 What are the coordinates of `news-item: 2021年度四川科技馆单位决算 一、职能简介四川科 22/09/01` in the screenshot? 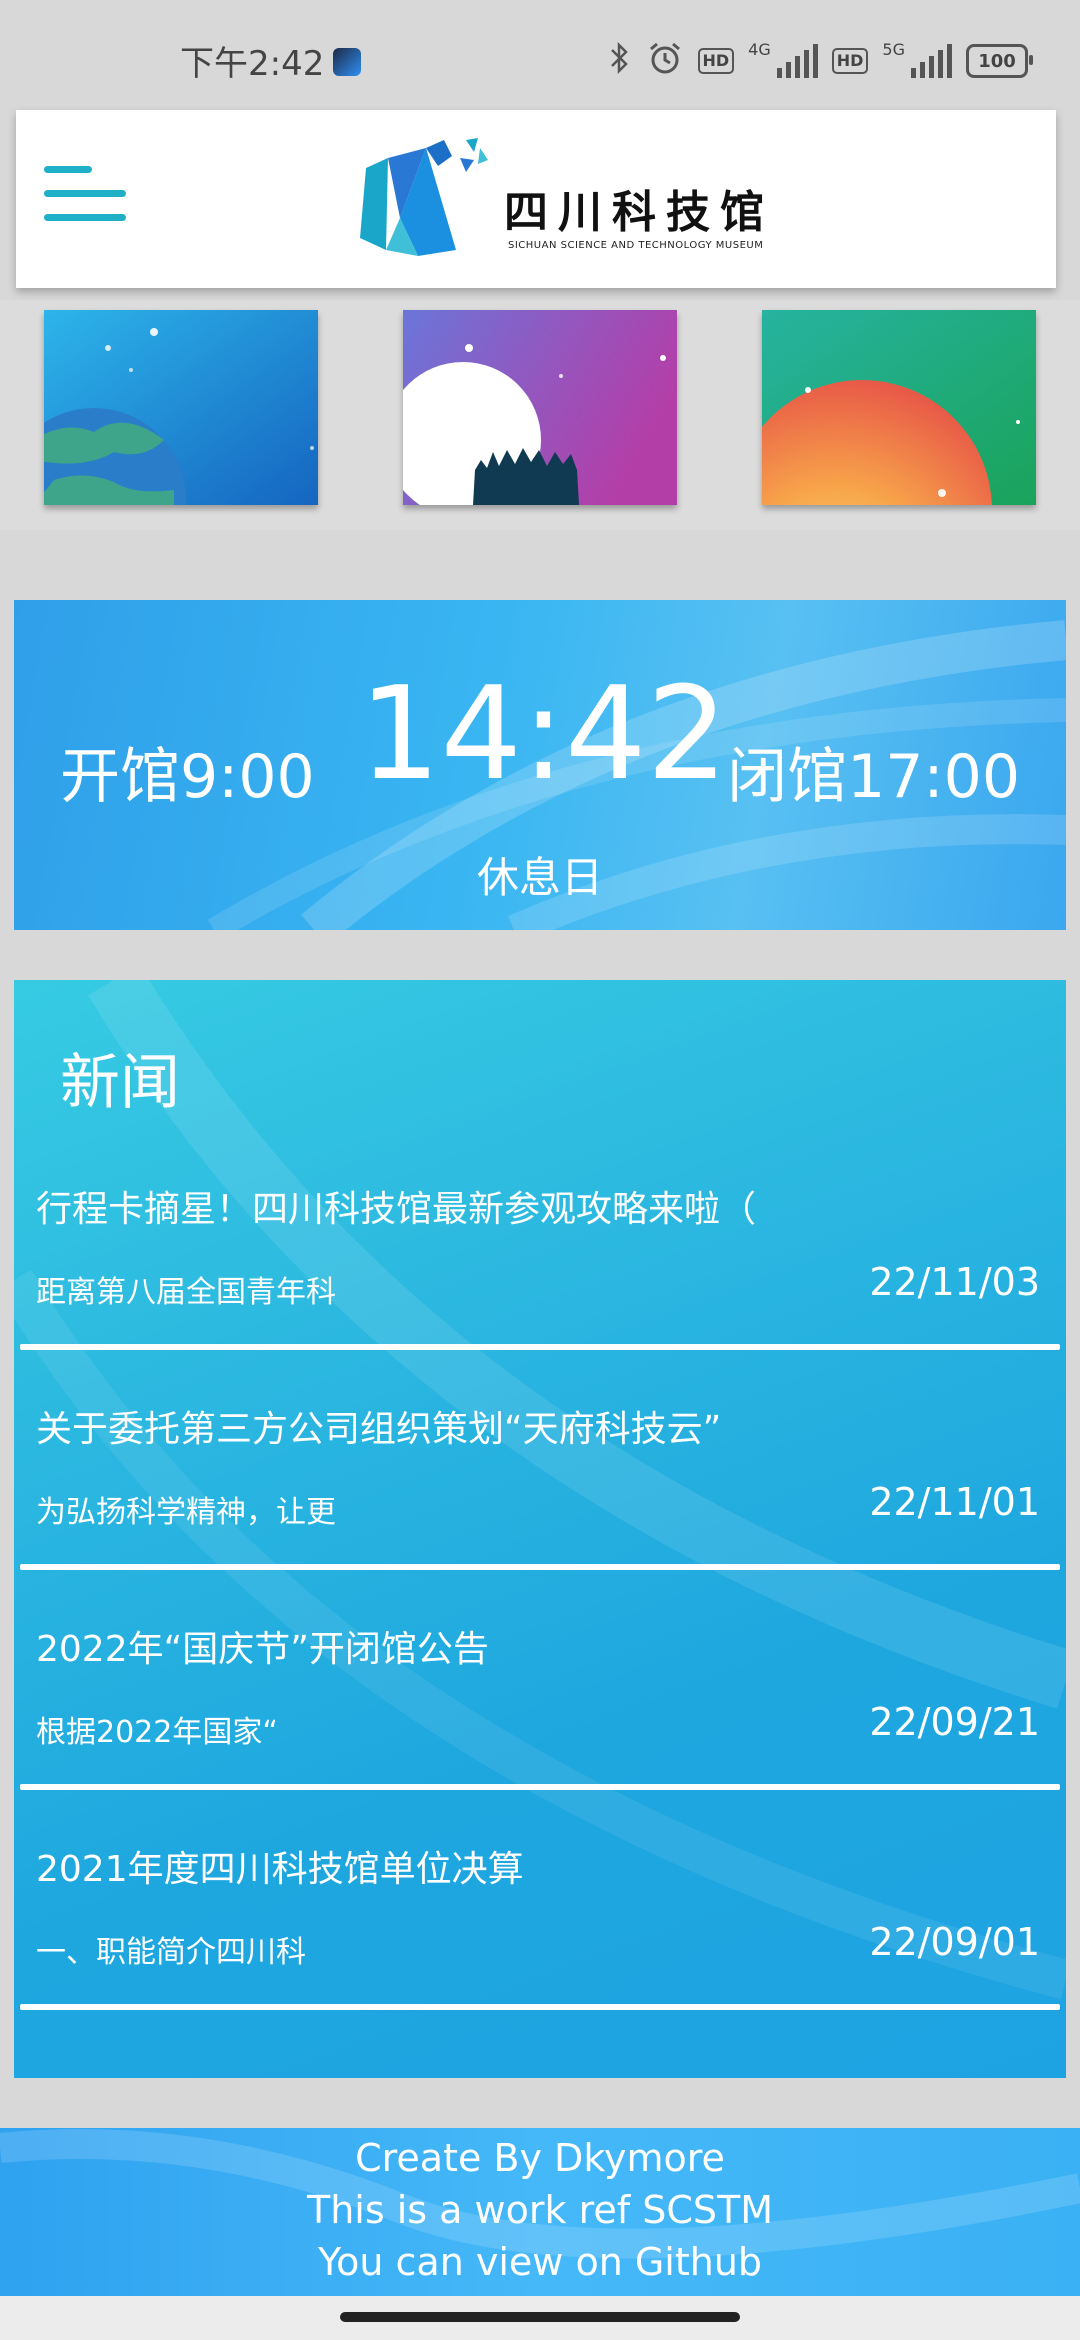 It's located at (540, 1950).